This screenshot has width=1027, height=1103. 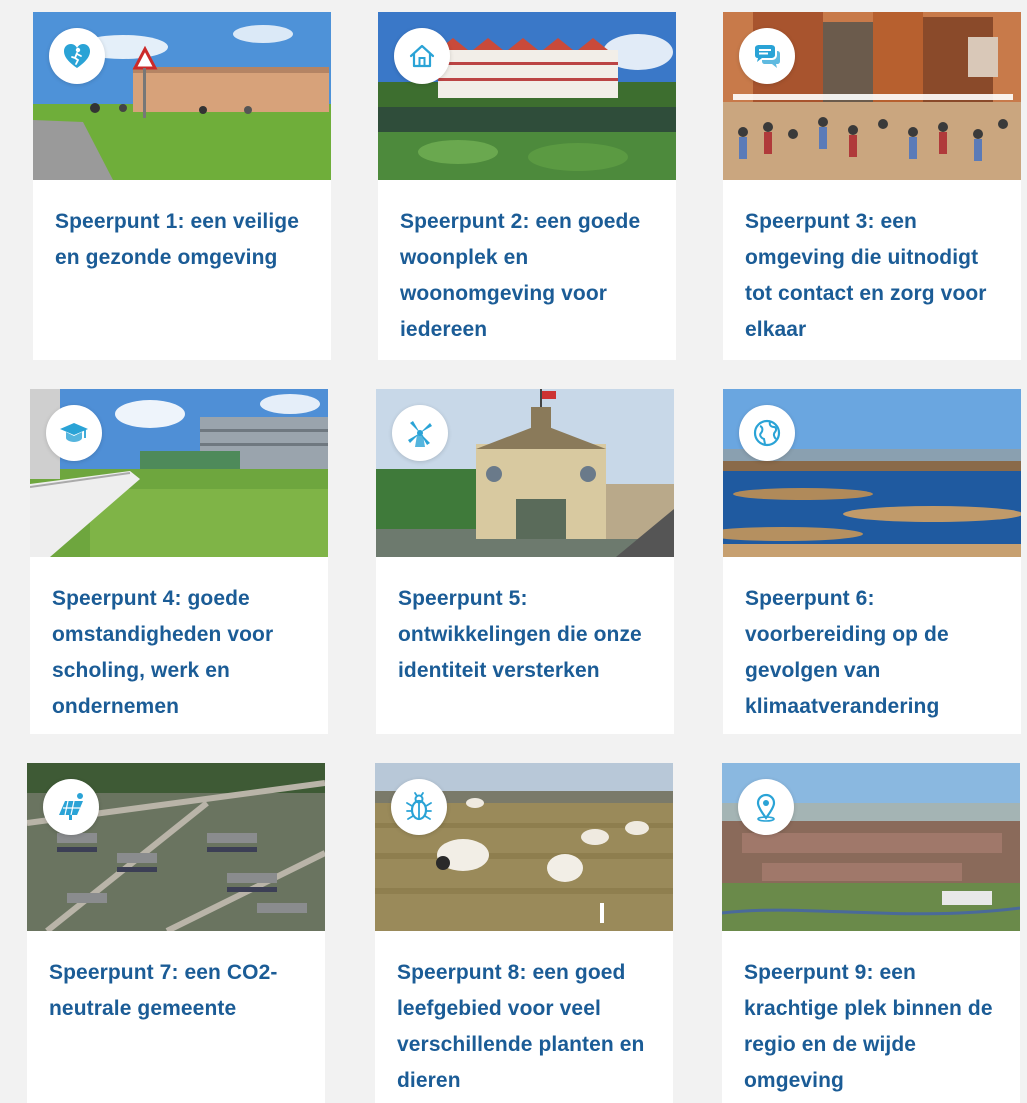 I want to click on badge-globe, so click(x=767, y=433).